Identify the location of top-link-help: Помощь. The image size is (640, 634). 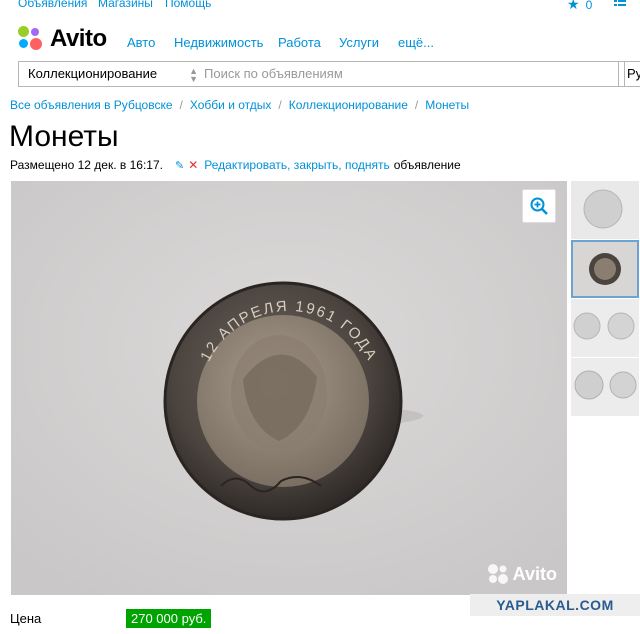
(188, 5).